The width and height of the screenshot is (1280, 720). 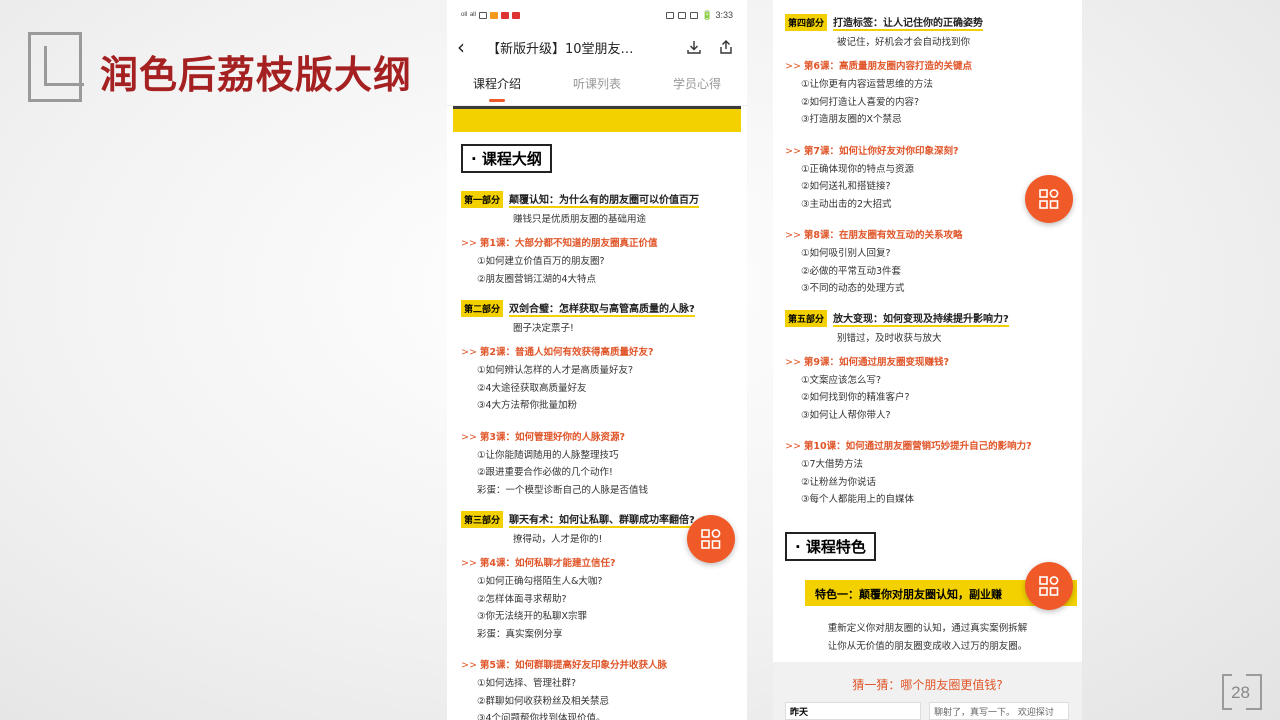 I want to click on feature-desc-line: 让你从无价值的朋友圈变成收入过万的朋友圈。, so click(x=927, y=646).